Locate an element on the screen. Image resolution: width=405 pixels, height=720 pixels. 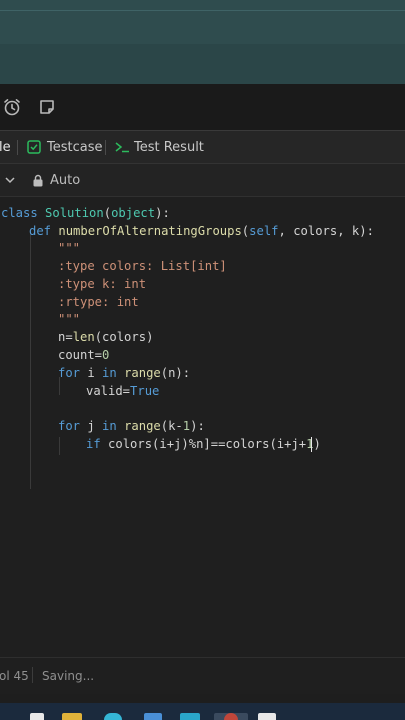
terminal-icon is located at coordinates (122, 147).